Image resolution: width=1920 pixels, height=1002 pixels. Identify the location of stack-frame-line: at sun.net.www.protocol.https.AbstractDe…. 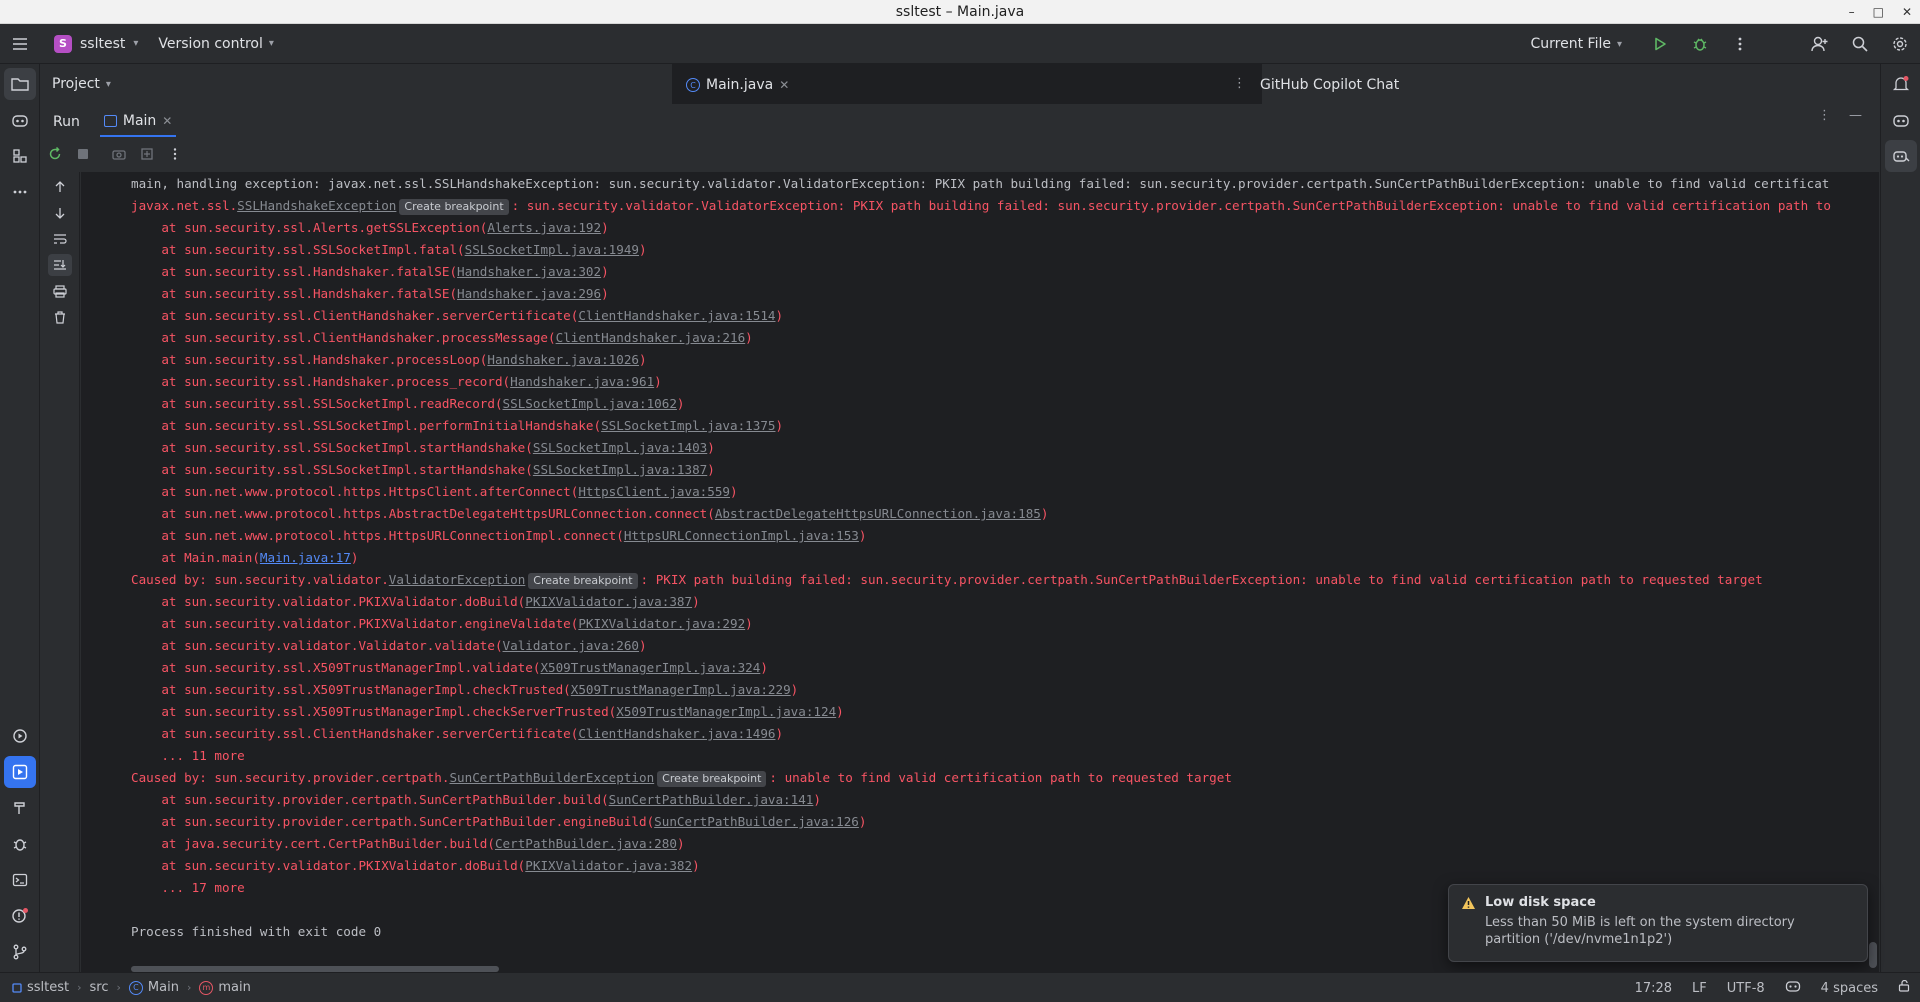
(590, 513).